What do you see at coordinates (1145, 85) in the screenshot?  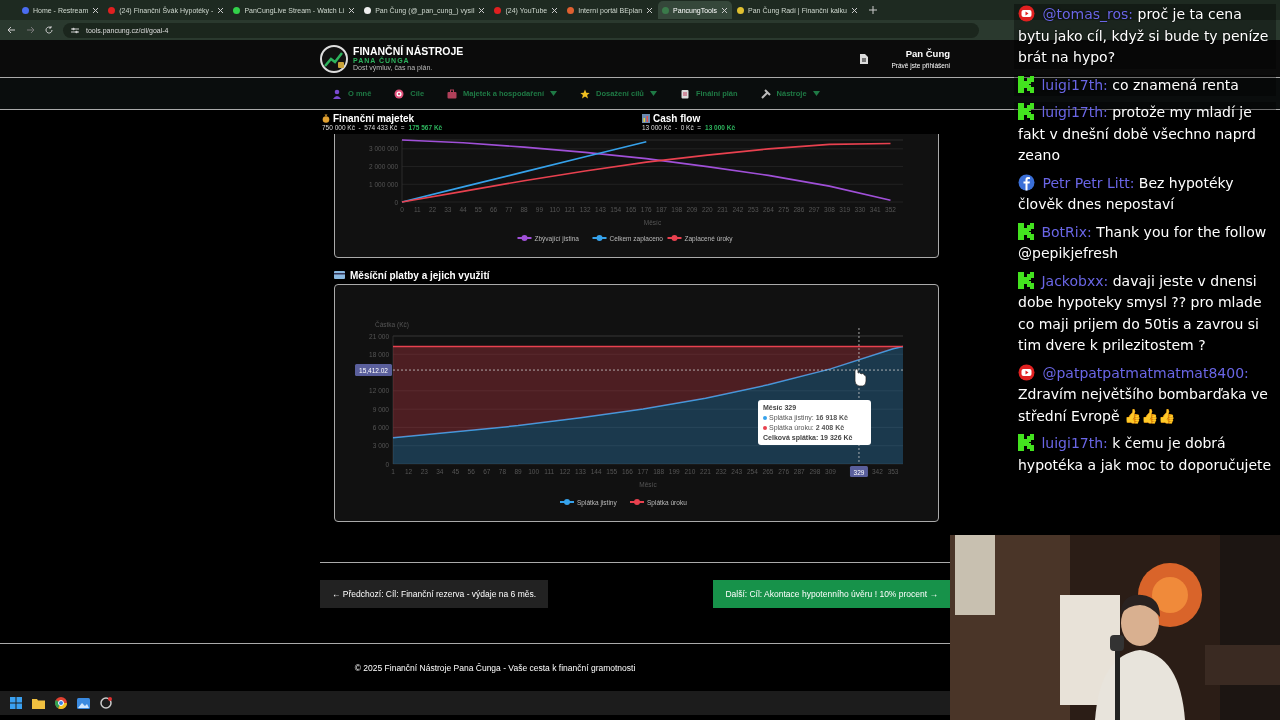 I see `chat-message: luigi17th: co znamená renta` at bounding box center [1145, 85].